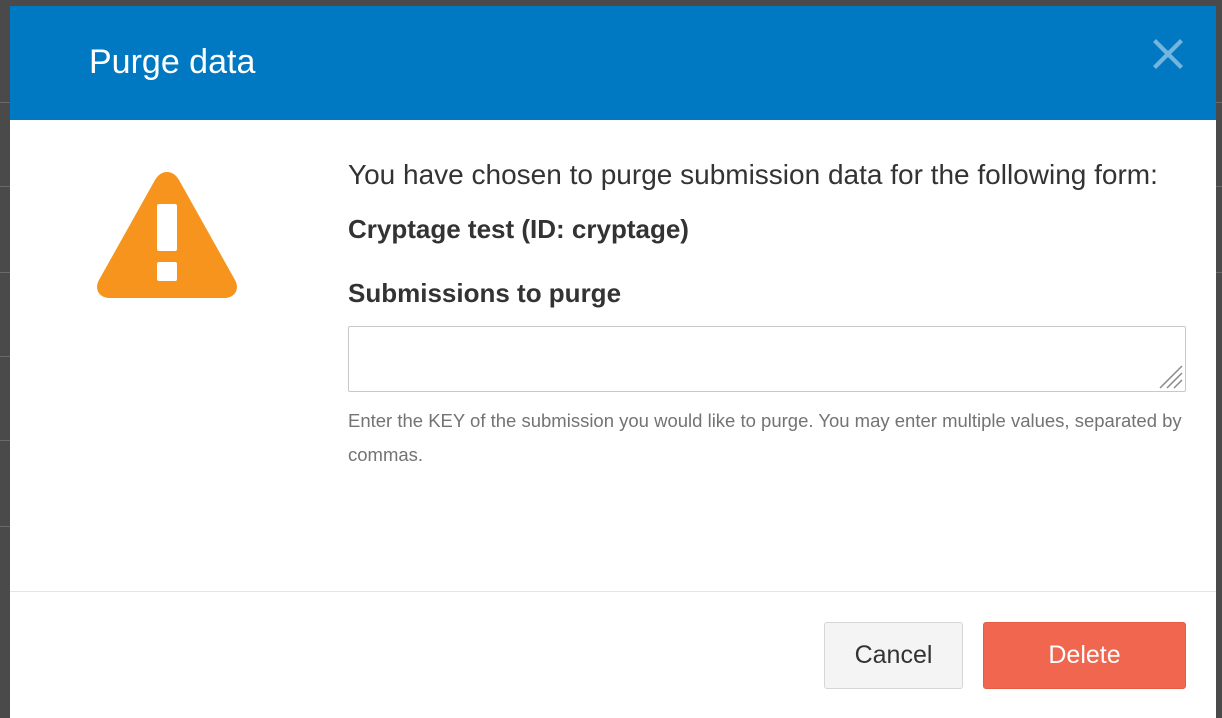  Describe the element at coordinates (1169, 375) in the screenshot. I see `resize-grip-icon` at that location.